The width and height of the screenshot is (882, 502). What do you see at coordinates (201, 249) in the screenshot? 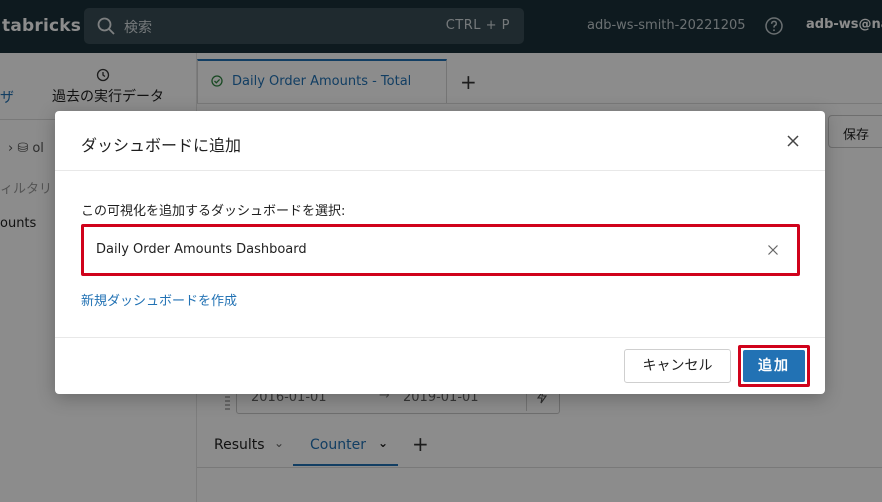
I see `selected-dashboard: Daily Order Amounts Dashboard` at bounding box center [201, 249].